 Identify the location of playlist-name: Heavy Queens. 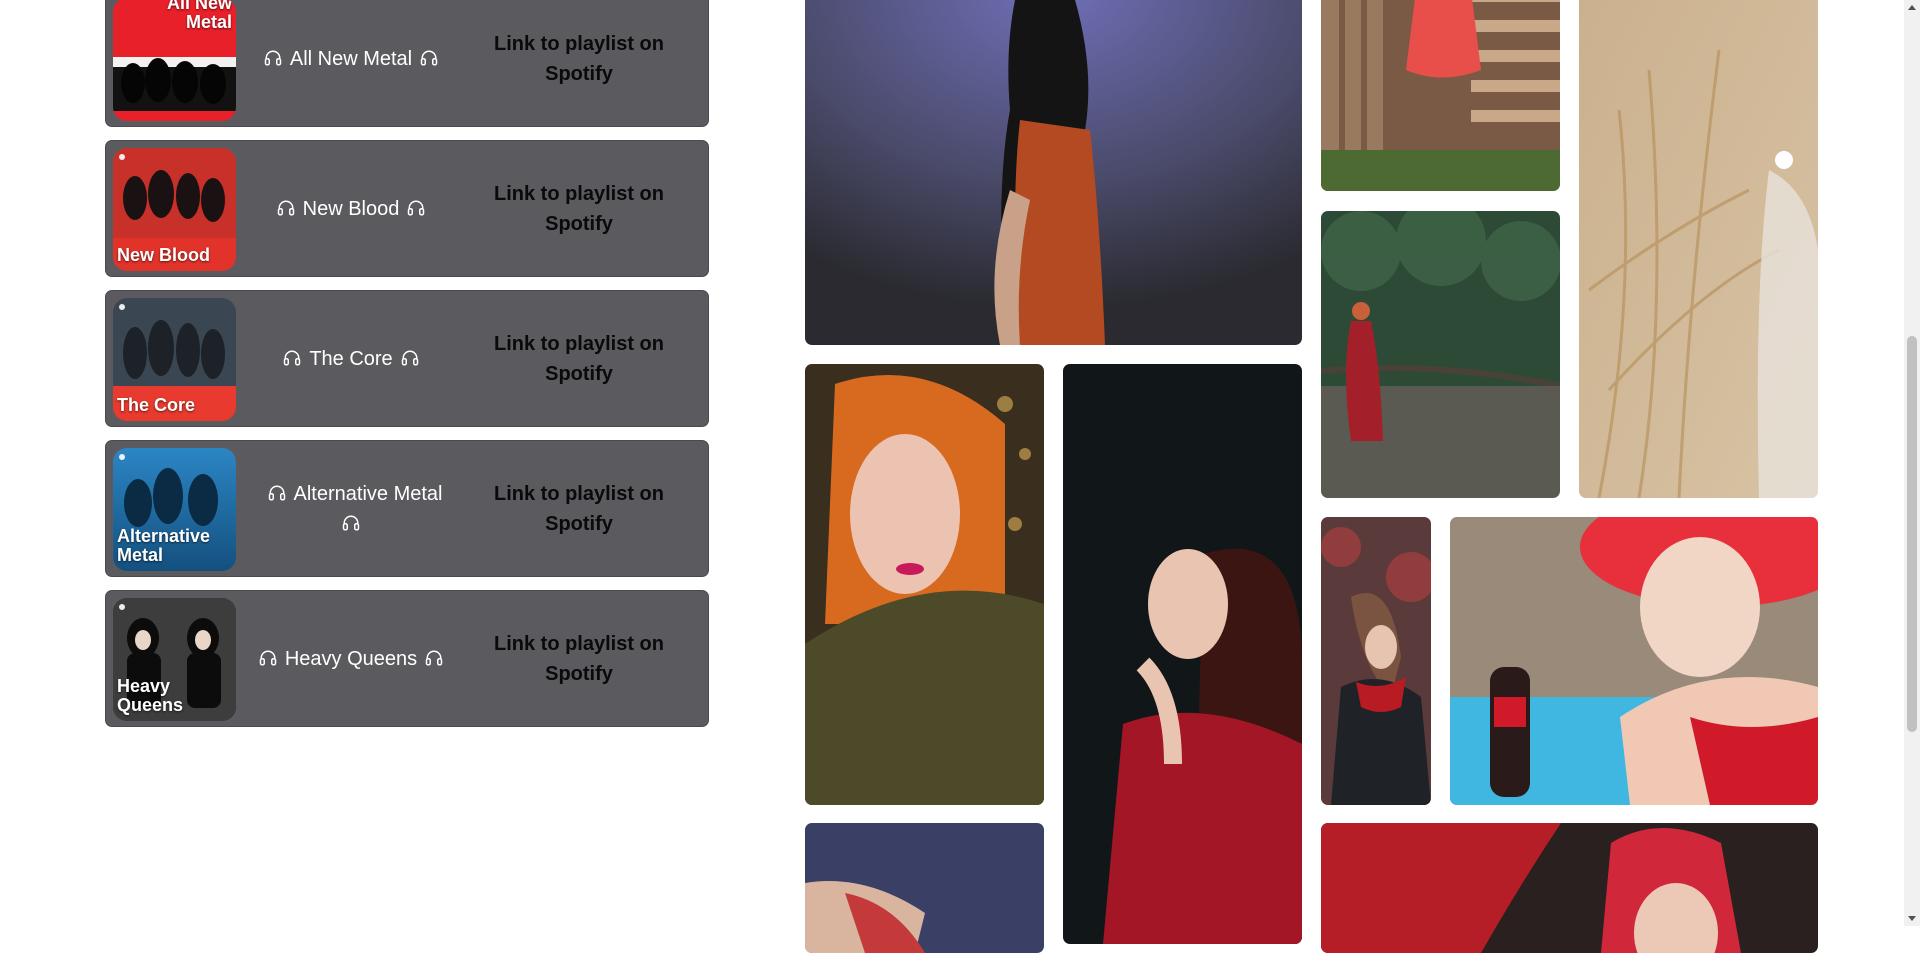
(351, 658).